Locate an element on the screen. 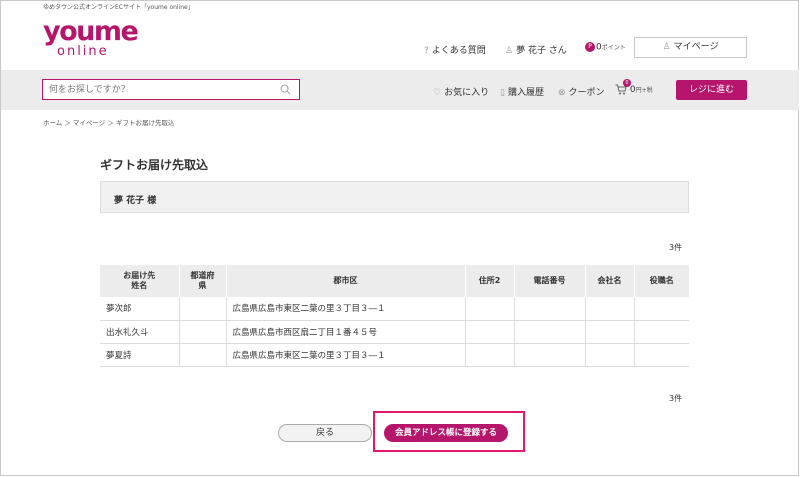 The image size is (801, 478). page-title: ギフトお届け先取込 is located at coordinates (154, 165).